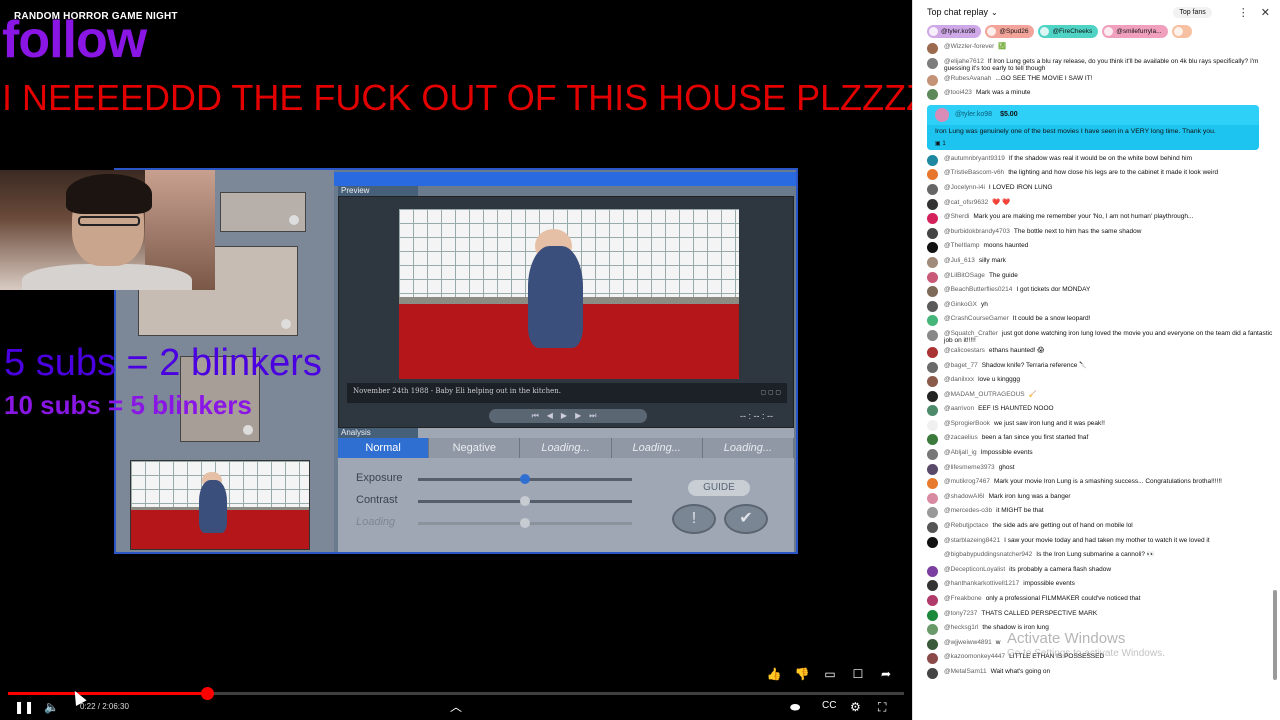 The width and height of the screenshot is (1280, 720). Describe the element at coordinates (207, 693) in the screenshot. I see `scrubber-handle` at that location.